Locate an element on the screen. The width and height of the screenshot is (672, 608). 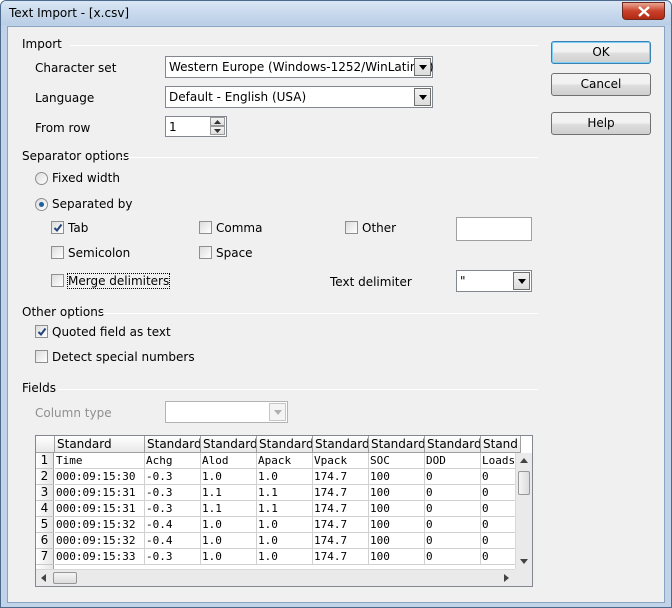
title-bar: Text Import - [x.csv] is located at coordinates (336, 13).